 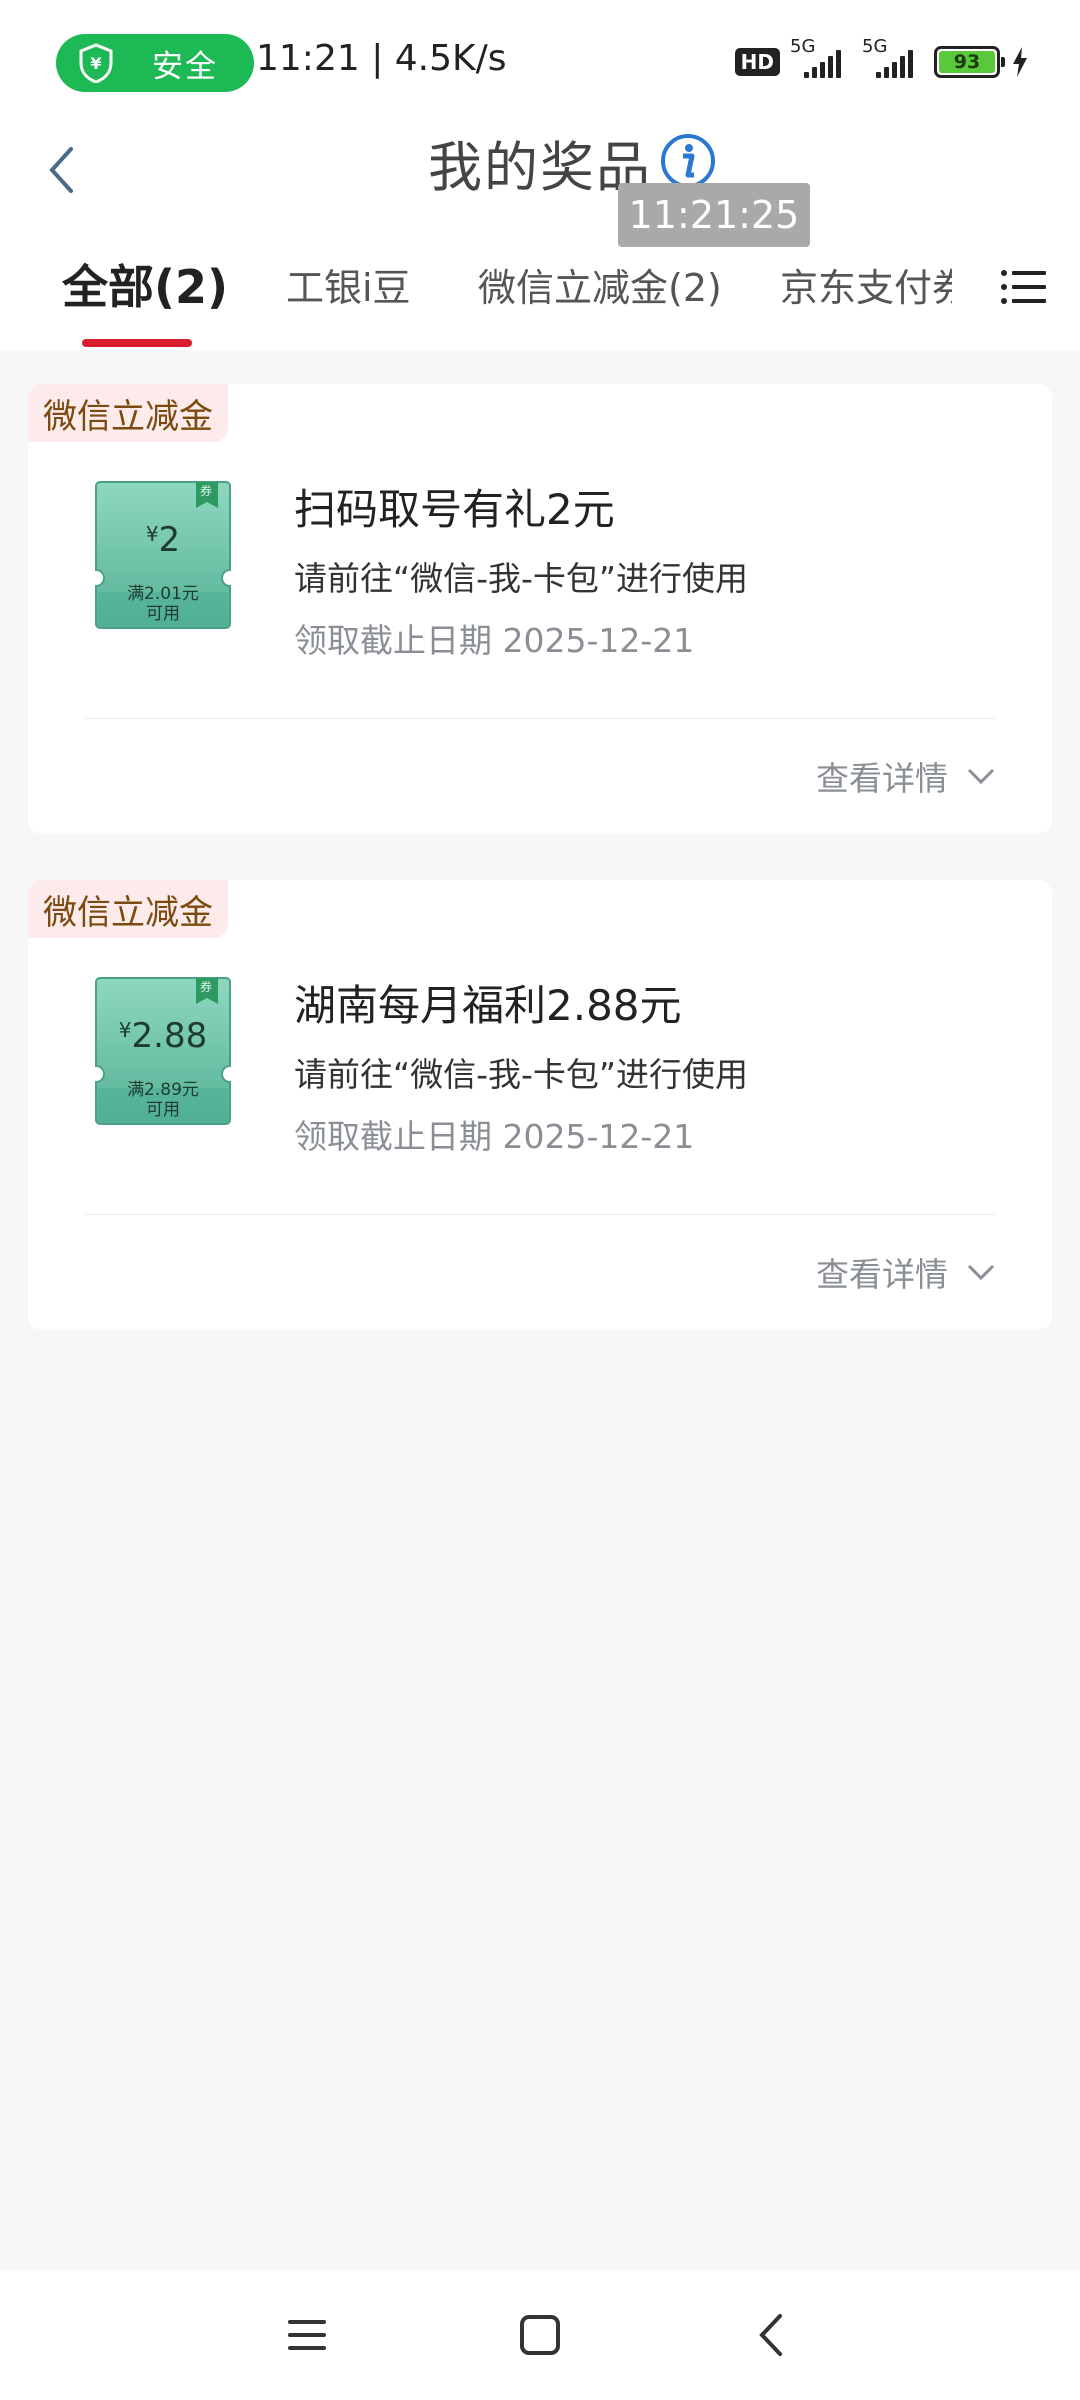 I want to click on coupon-amount: ¥2.88, so click(x=163, y=1036).